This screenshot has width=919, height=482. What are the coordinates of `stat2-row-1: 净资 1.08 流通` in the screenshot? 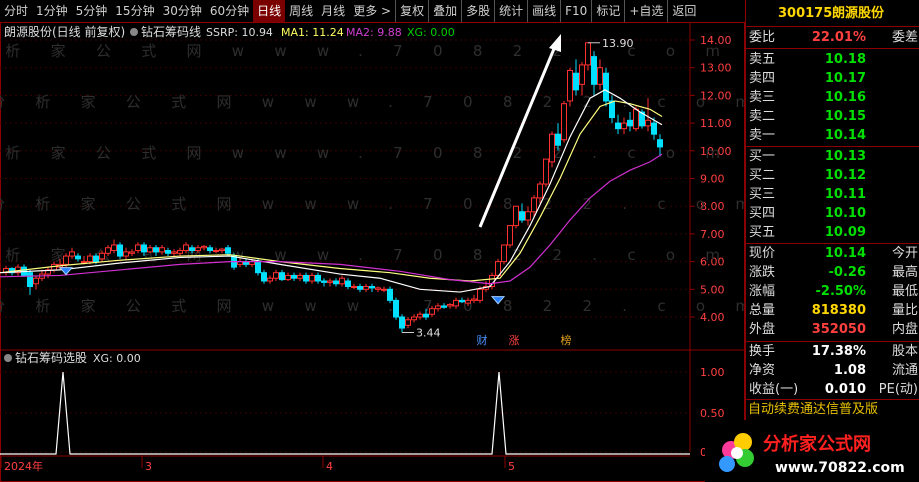 It's located at (832, 371).